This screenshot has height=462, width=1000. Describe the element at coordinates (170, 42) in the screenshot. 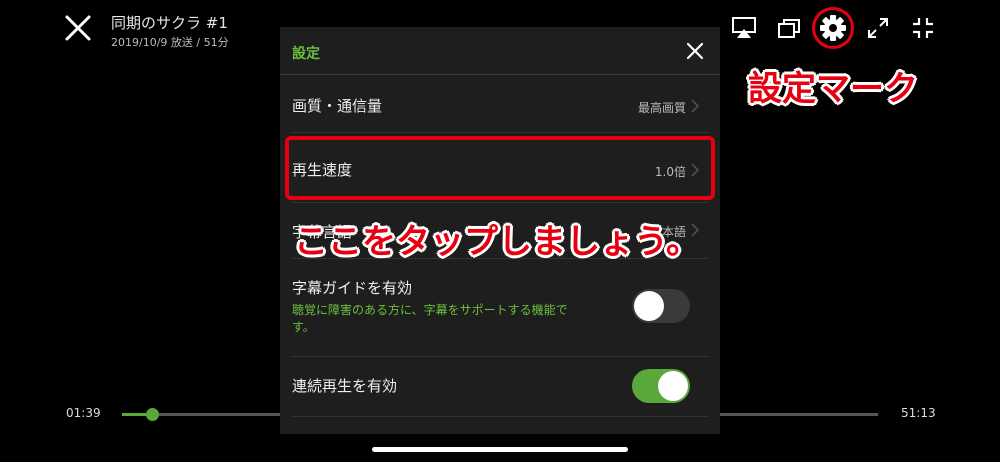

I see `video-subtitle: 2019/10/9 放送 / 51分` at that location.